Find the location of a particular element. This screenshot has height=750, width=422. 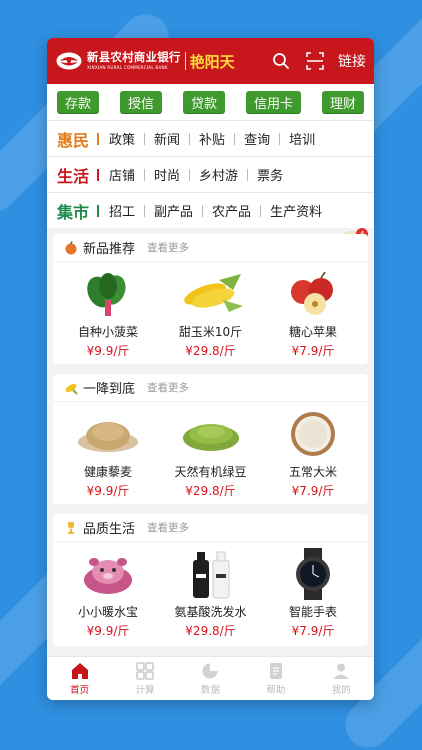

category-item: 政策 is located at coordinates (122, 138).